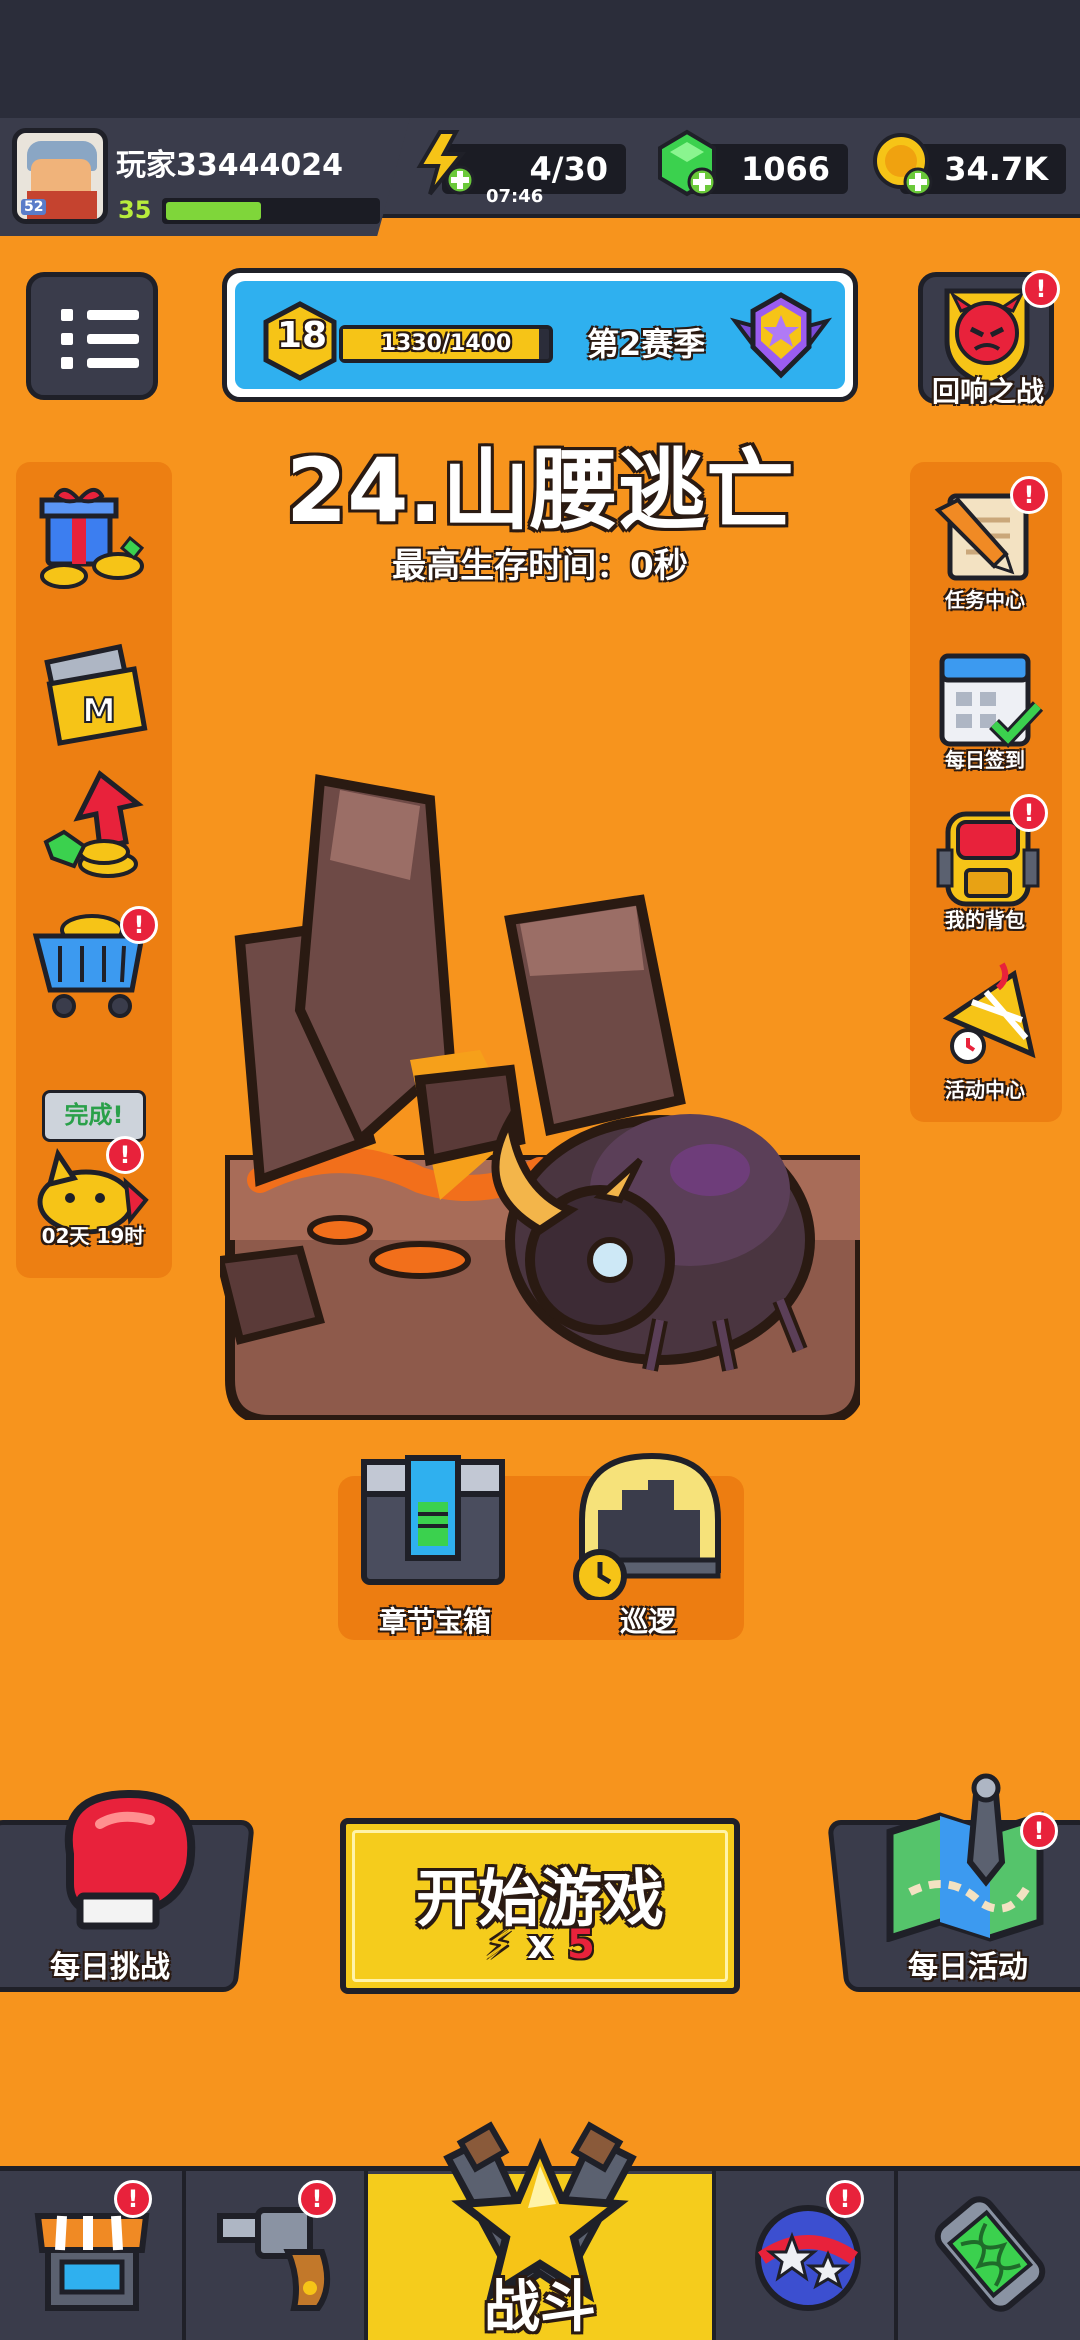  I want to click on player-level: 35, so click(135, 210).